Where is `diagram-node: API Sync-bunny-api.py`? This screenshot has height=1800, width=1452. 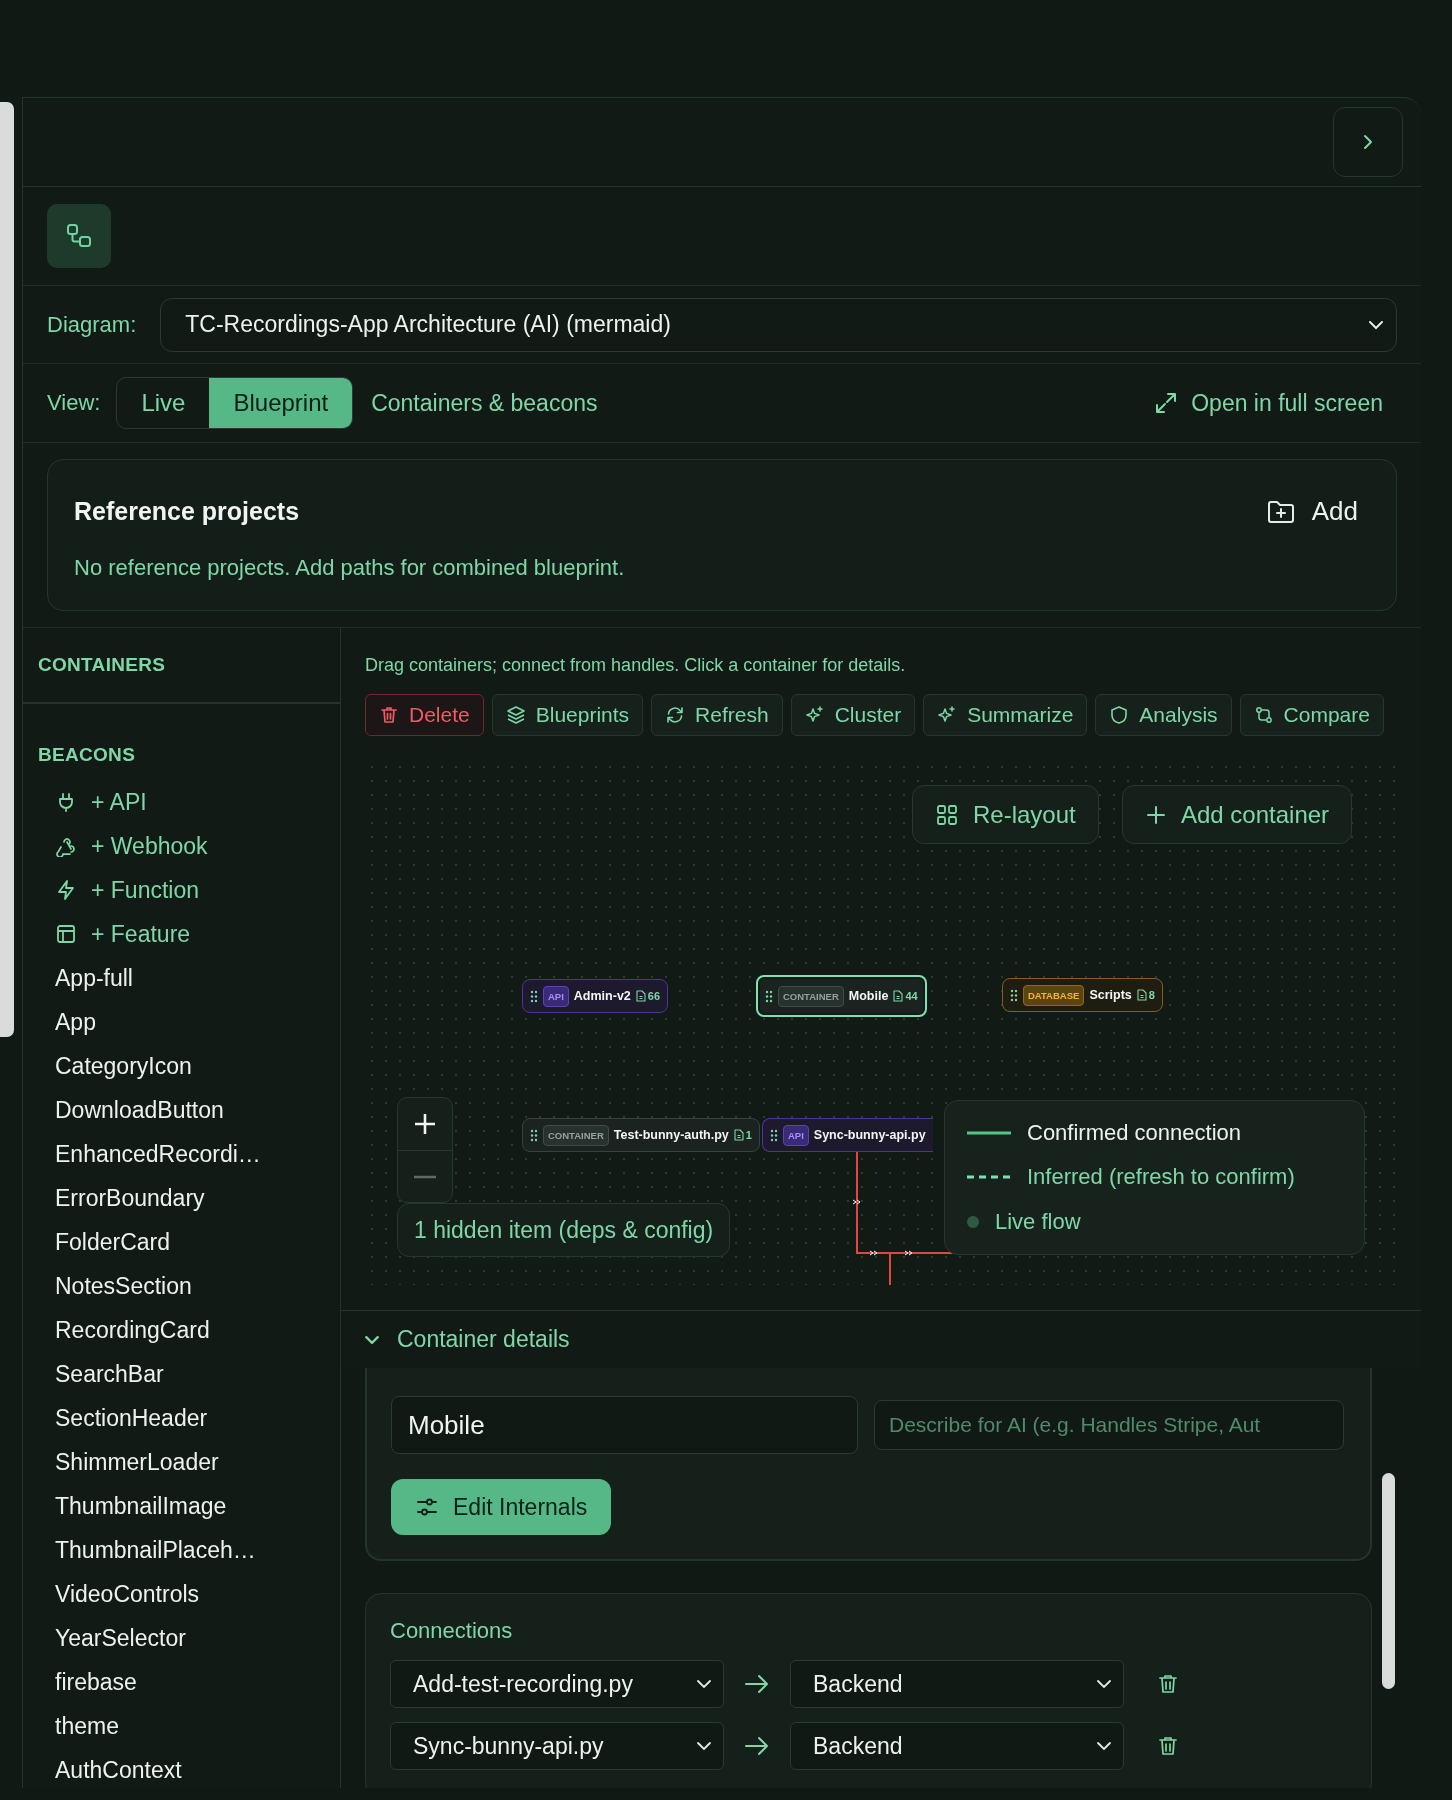
diagram-node: API Sync-bunny-api.py is located at coordinates (847, 1135).